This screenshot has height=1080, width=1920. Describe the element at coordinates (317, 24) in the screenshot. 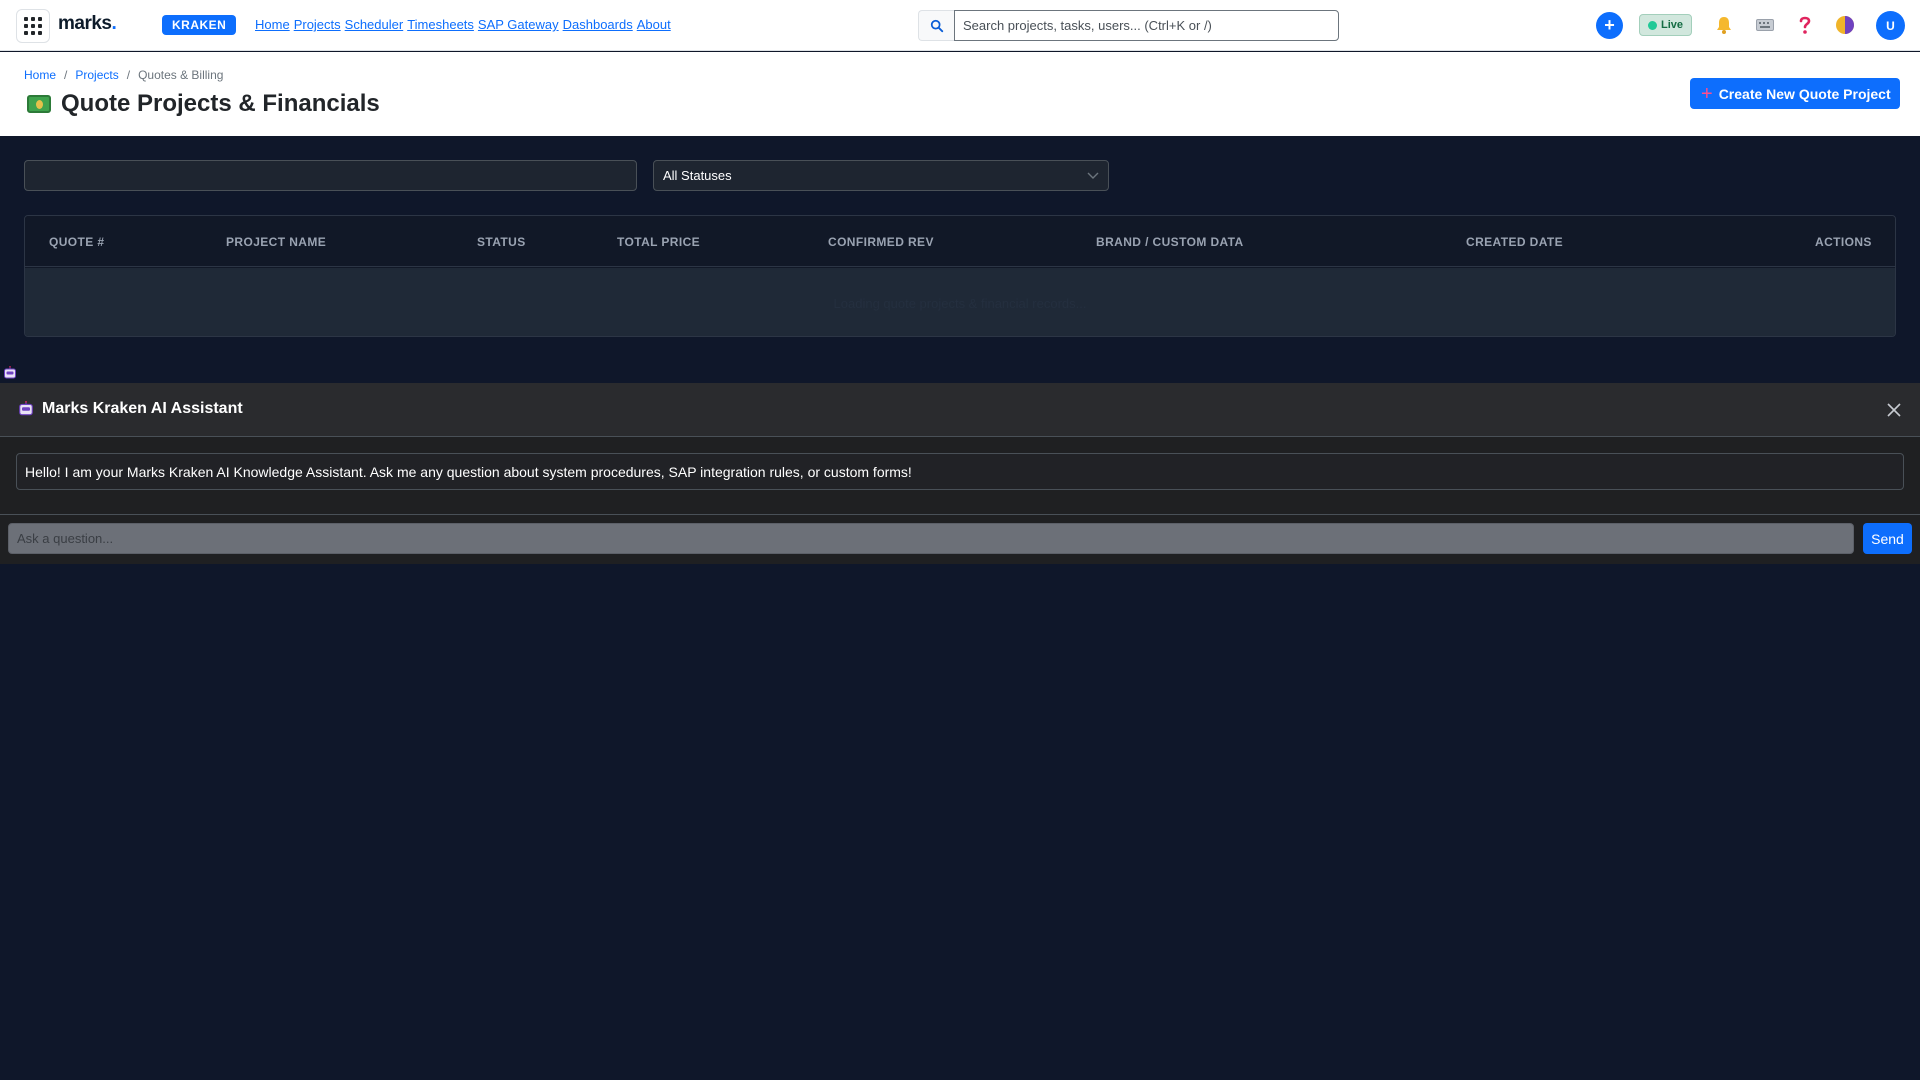

I see `nav-link-projects: Projects` at that location.